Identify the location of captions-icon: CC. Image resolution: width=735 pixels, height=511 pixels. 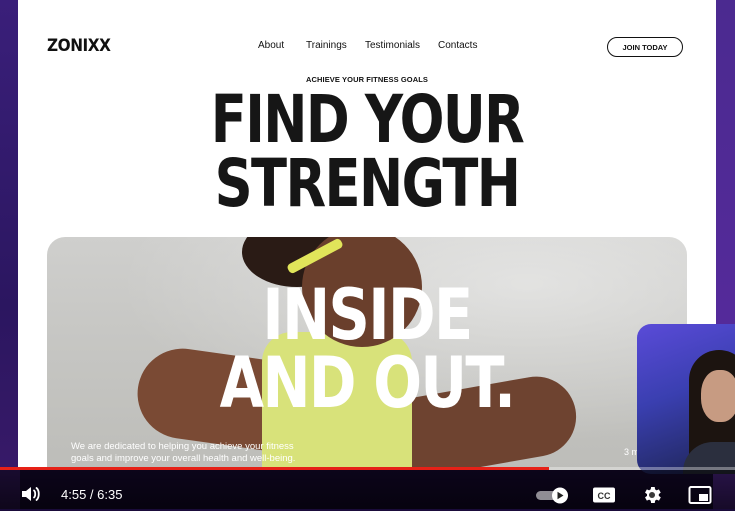
(604, 497).